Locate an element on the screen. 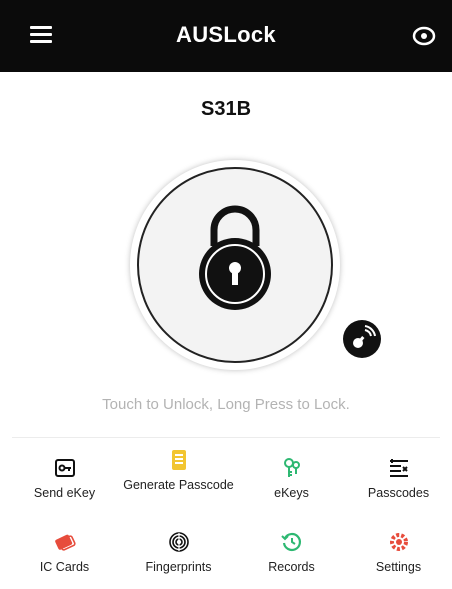  app-title: AUSLock is located at coordinates (226, 34).